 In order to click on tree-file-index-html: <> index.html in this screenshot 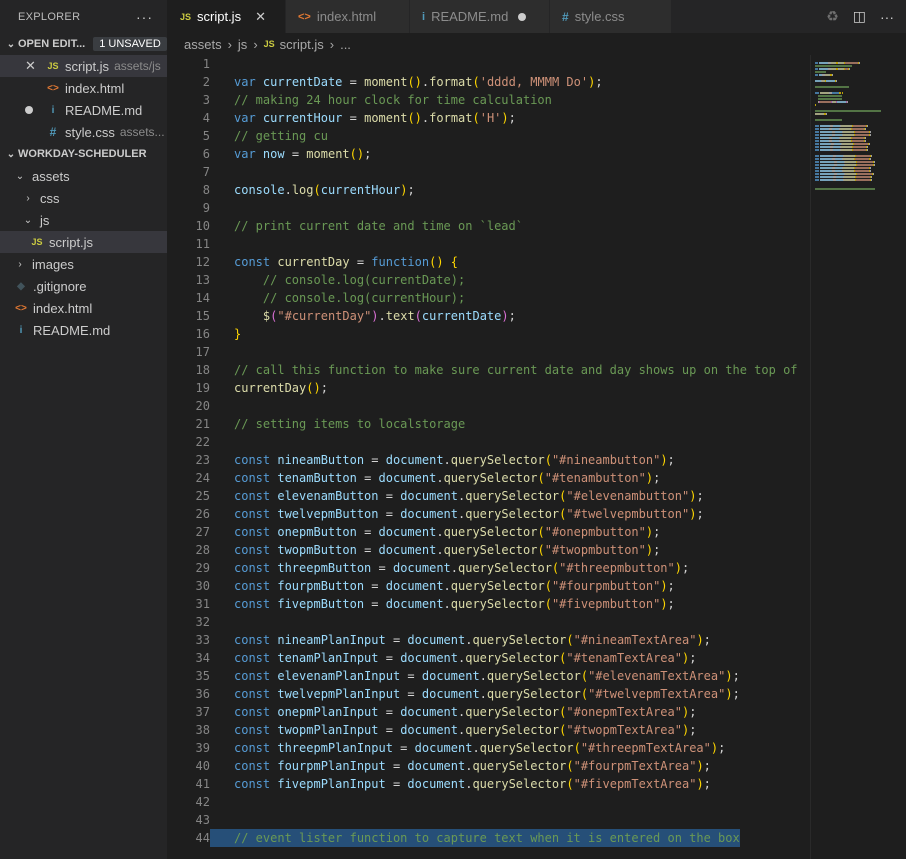, I will do `click(83, 308)`.